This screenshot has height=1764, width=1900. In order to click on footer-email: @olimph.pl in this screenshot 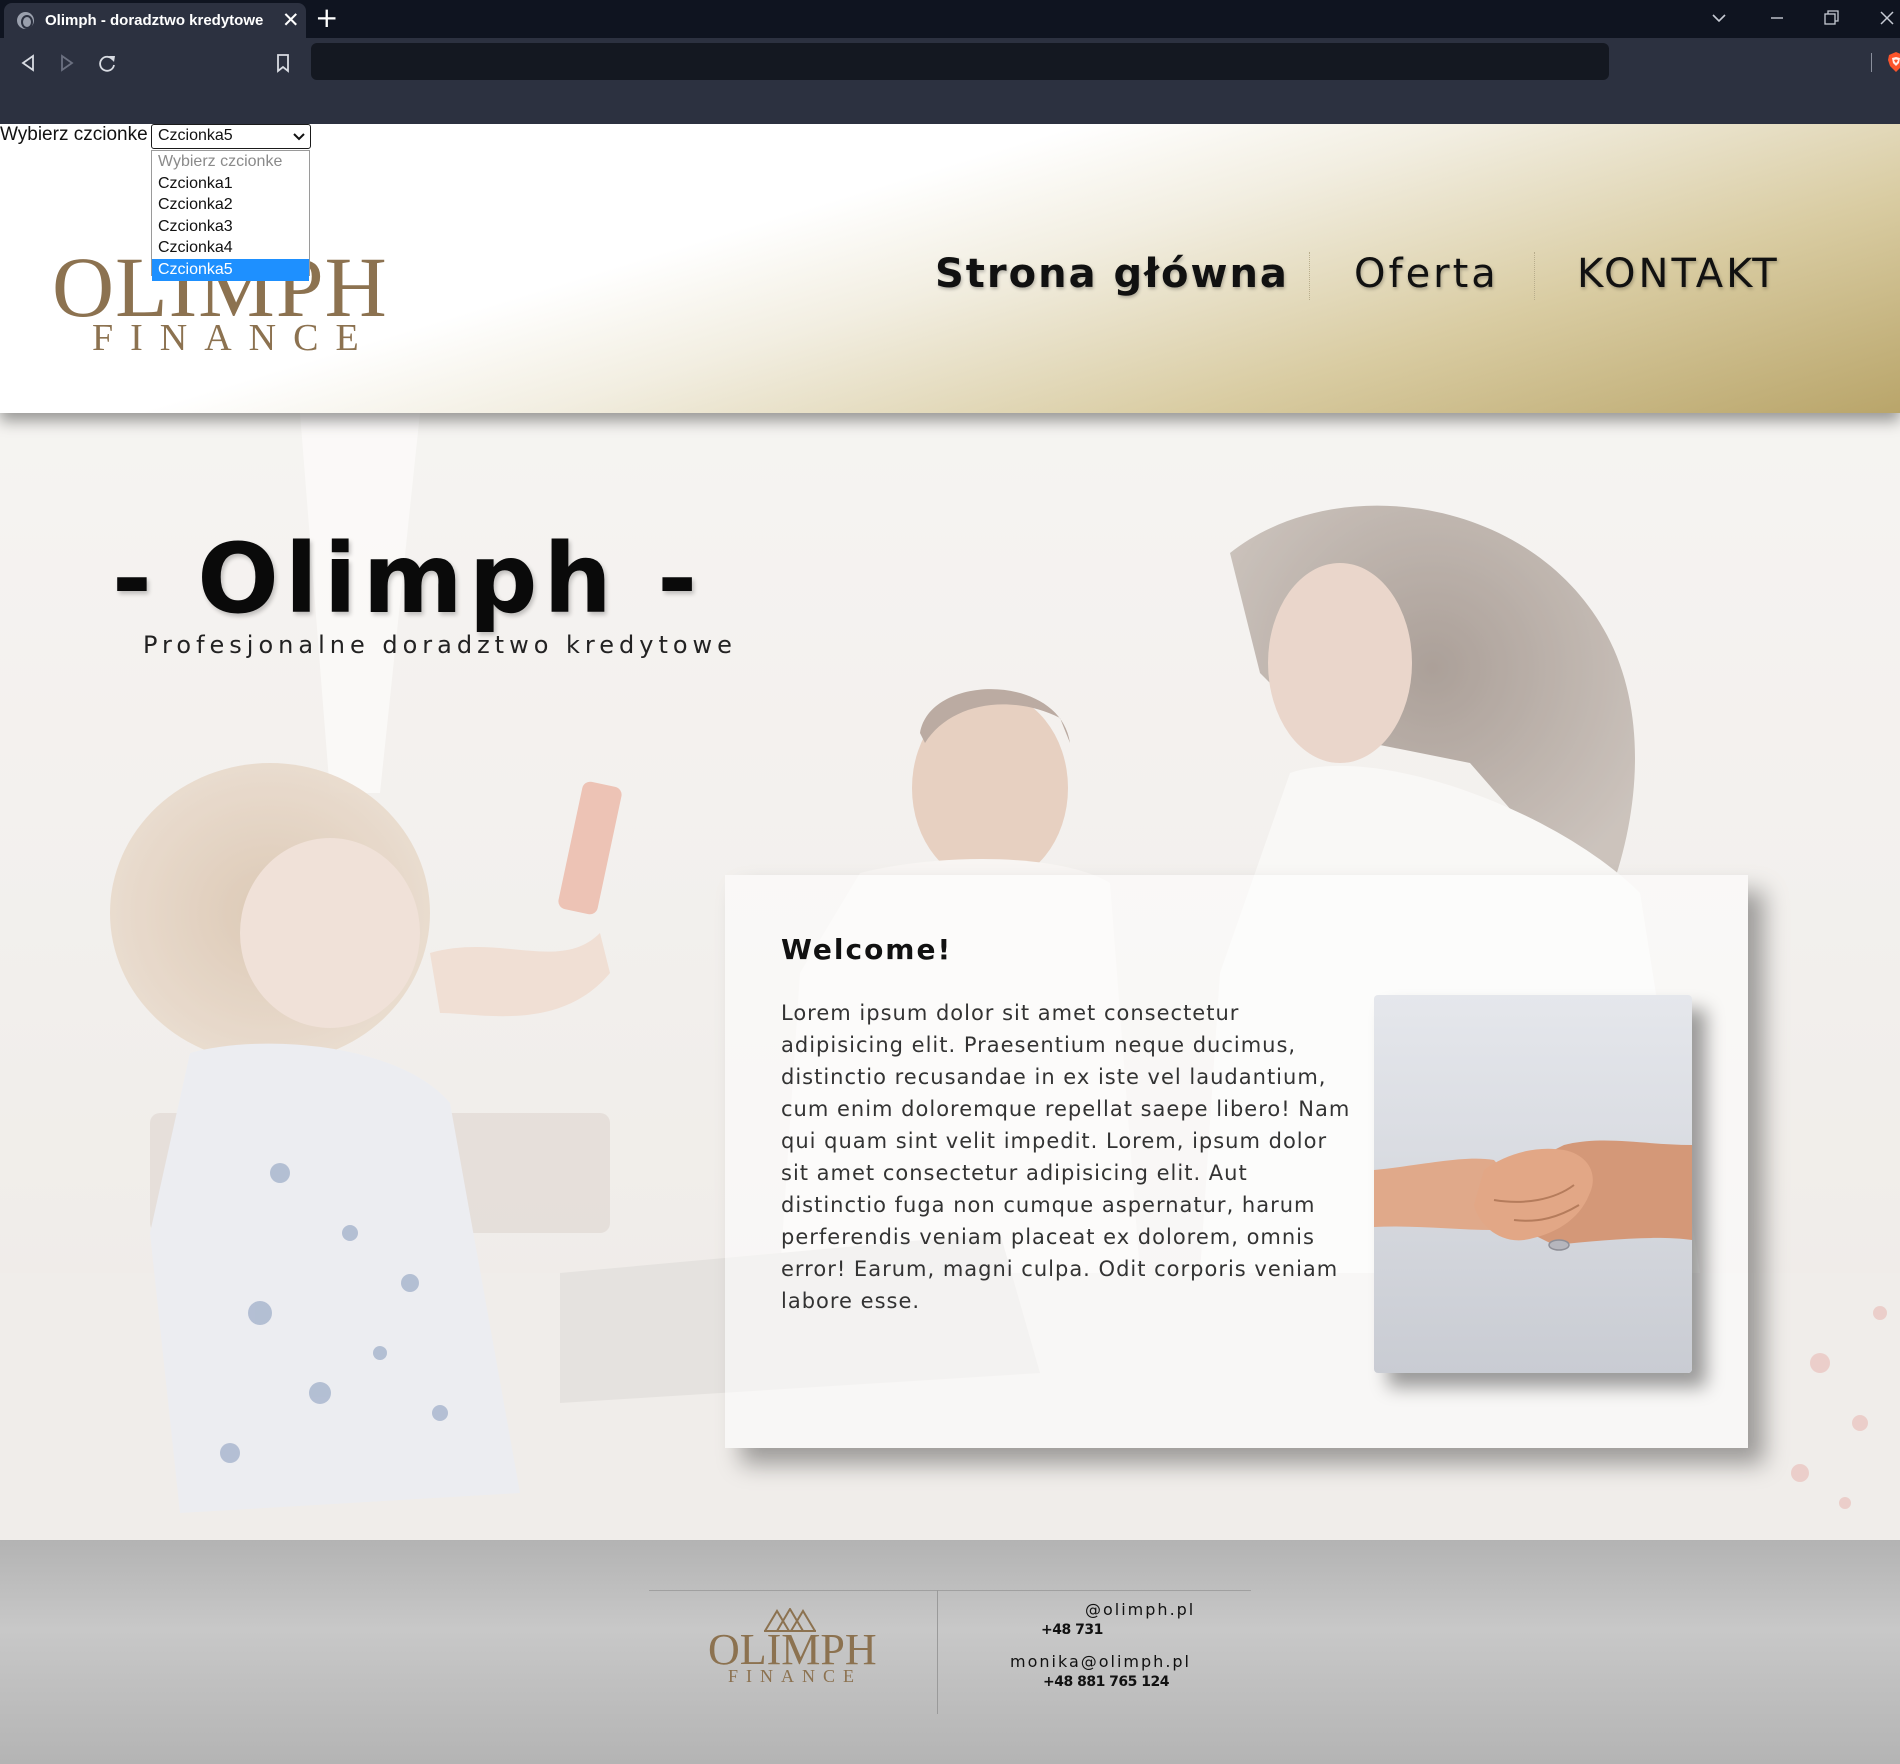, I will do `click(1140, 1609)`.